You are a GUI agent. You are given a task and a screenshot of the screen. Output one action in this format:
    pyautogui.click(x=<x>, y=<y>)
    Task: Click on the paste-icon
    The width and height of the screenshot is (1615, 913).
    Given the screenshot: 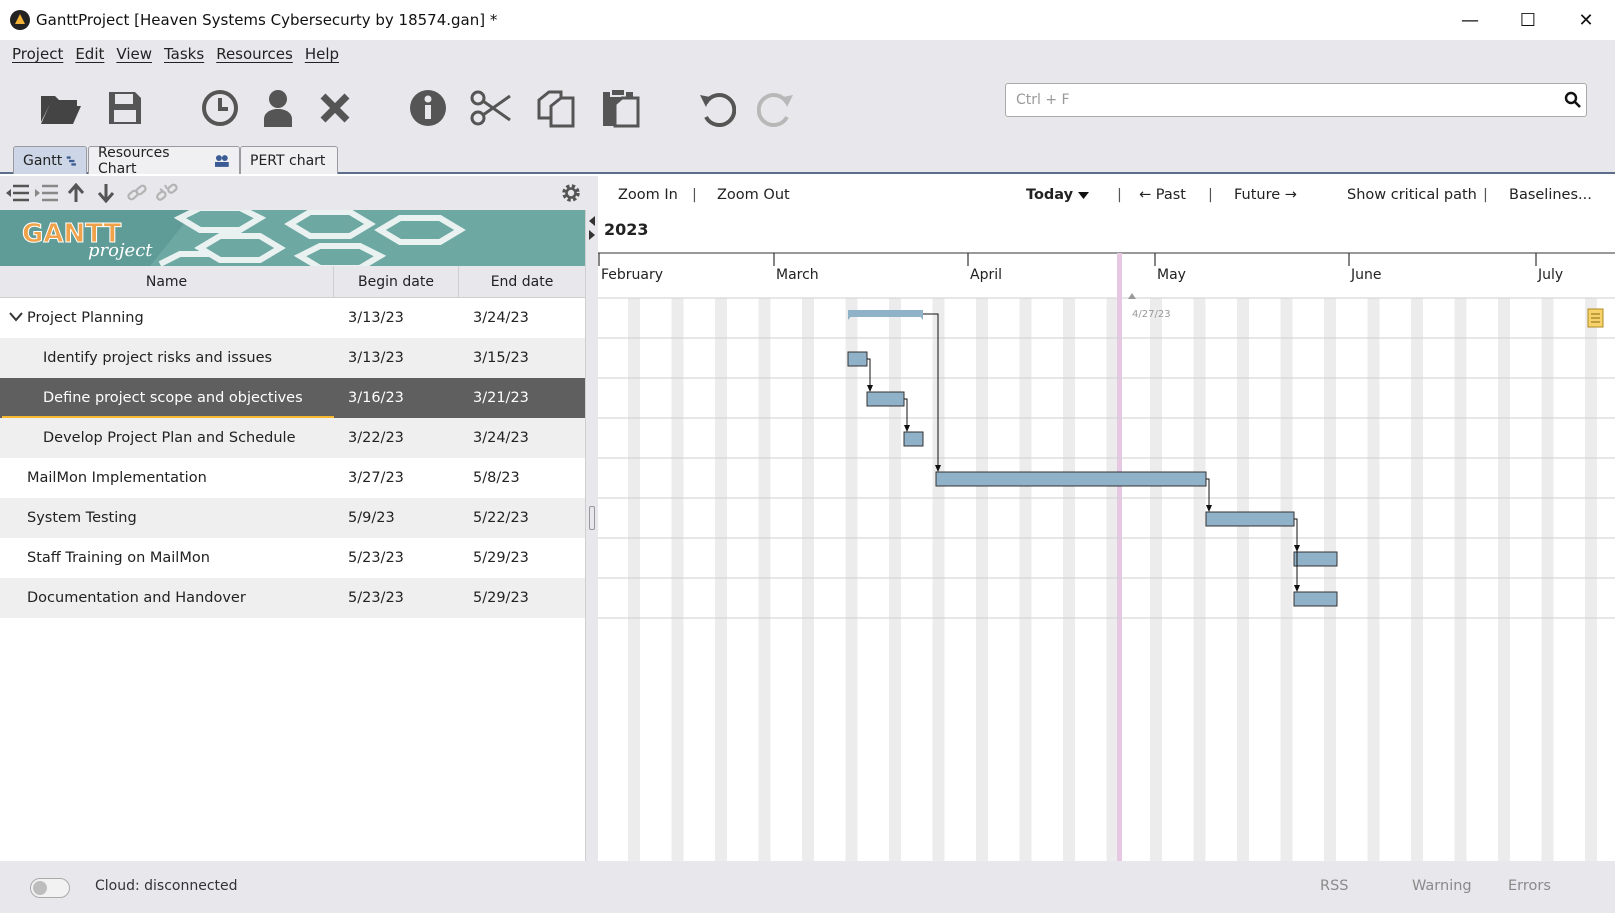 What is the action you would take?
    pyautogui.click(x=620, y=108)
    